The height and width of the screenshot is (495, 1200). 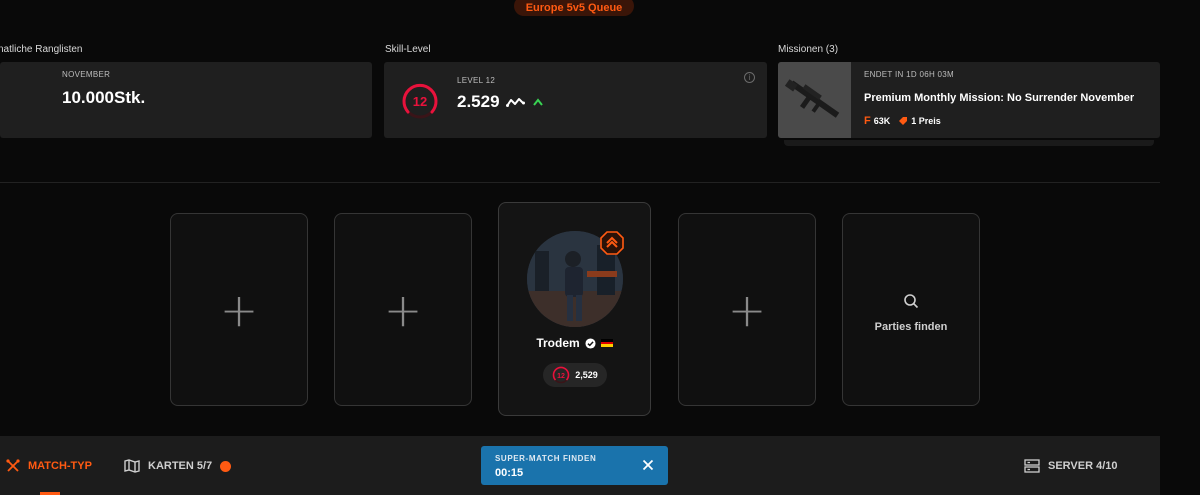 What do you see at coordinates (882, 121) in the screenshot?
I see `reward-points-value: 63K` at bounding box center [882, 121].